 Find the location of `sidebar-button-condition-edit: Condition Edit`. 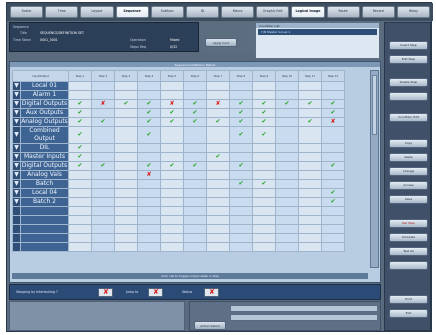

sidebar-button-condition-edit: Condition Edit is located at coordinates (408, 117).